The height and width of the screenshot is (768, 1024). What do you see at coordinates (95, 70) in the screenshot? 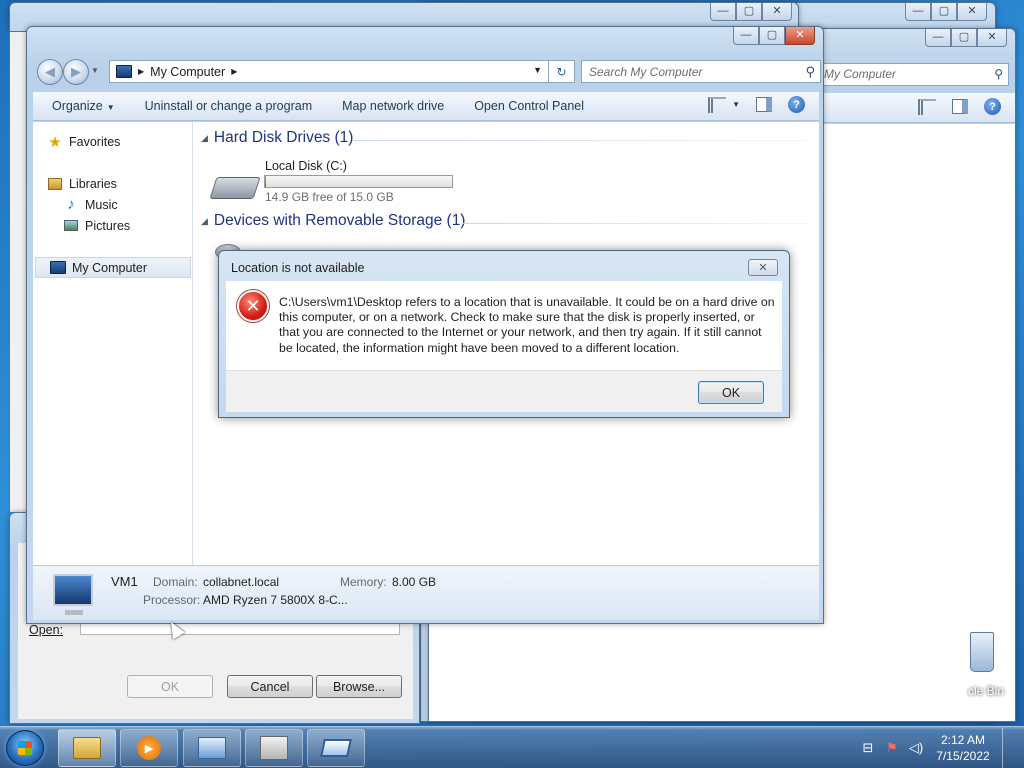
I see `recent-pages-icon: ▼` at bounding box center [95, 70].